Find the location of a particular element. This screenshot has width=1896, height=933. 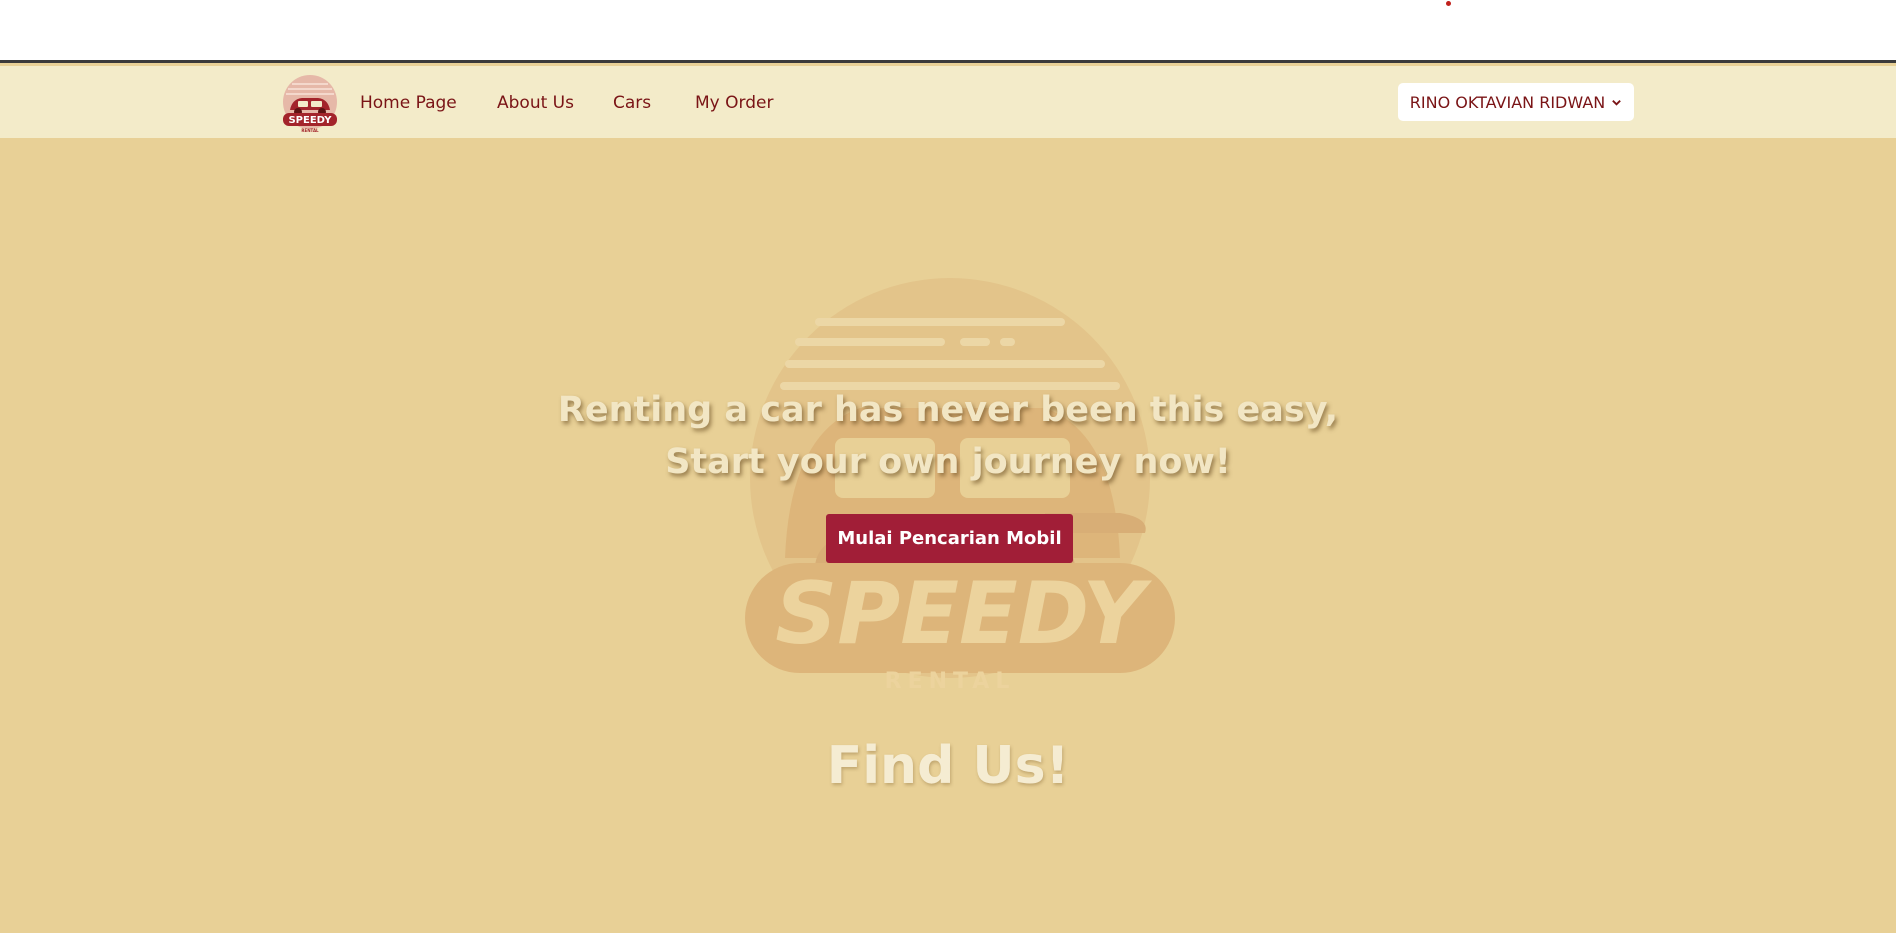

speedy-rental-logo: SPEEDY RENTAL is located at coordinates (310, 104).